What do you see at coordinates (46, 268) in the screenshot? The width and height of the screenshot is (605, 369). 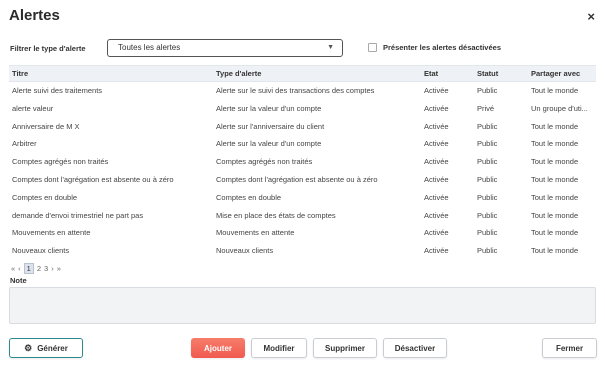 I see `page-3-link: 3` at bounding box center [46, 268].